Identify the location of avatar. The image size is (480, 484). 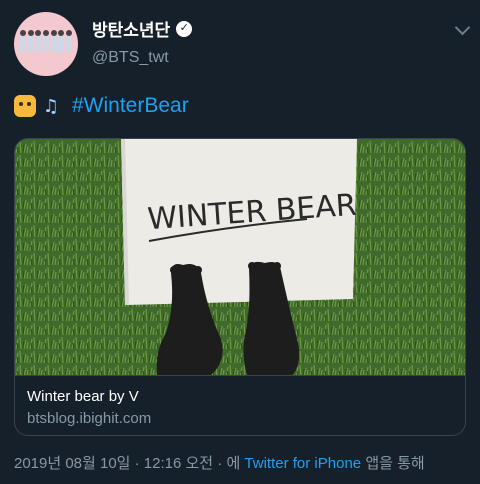
(46, 44).